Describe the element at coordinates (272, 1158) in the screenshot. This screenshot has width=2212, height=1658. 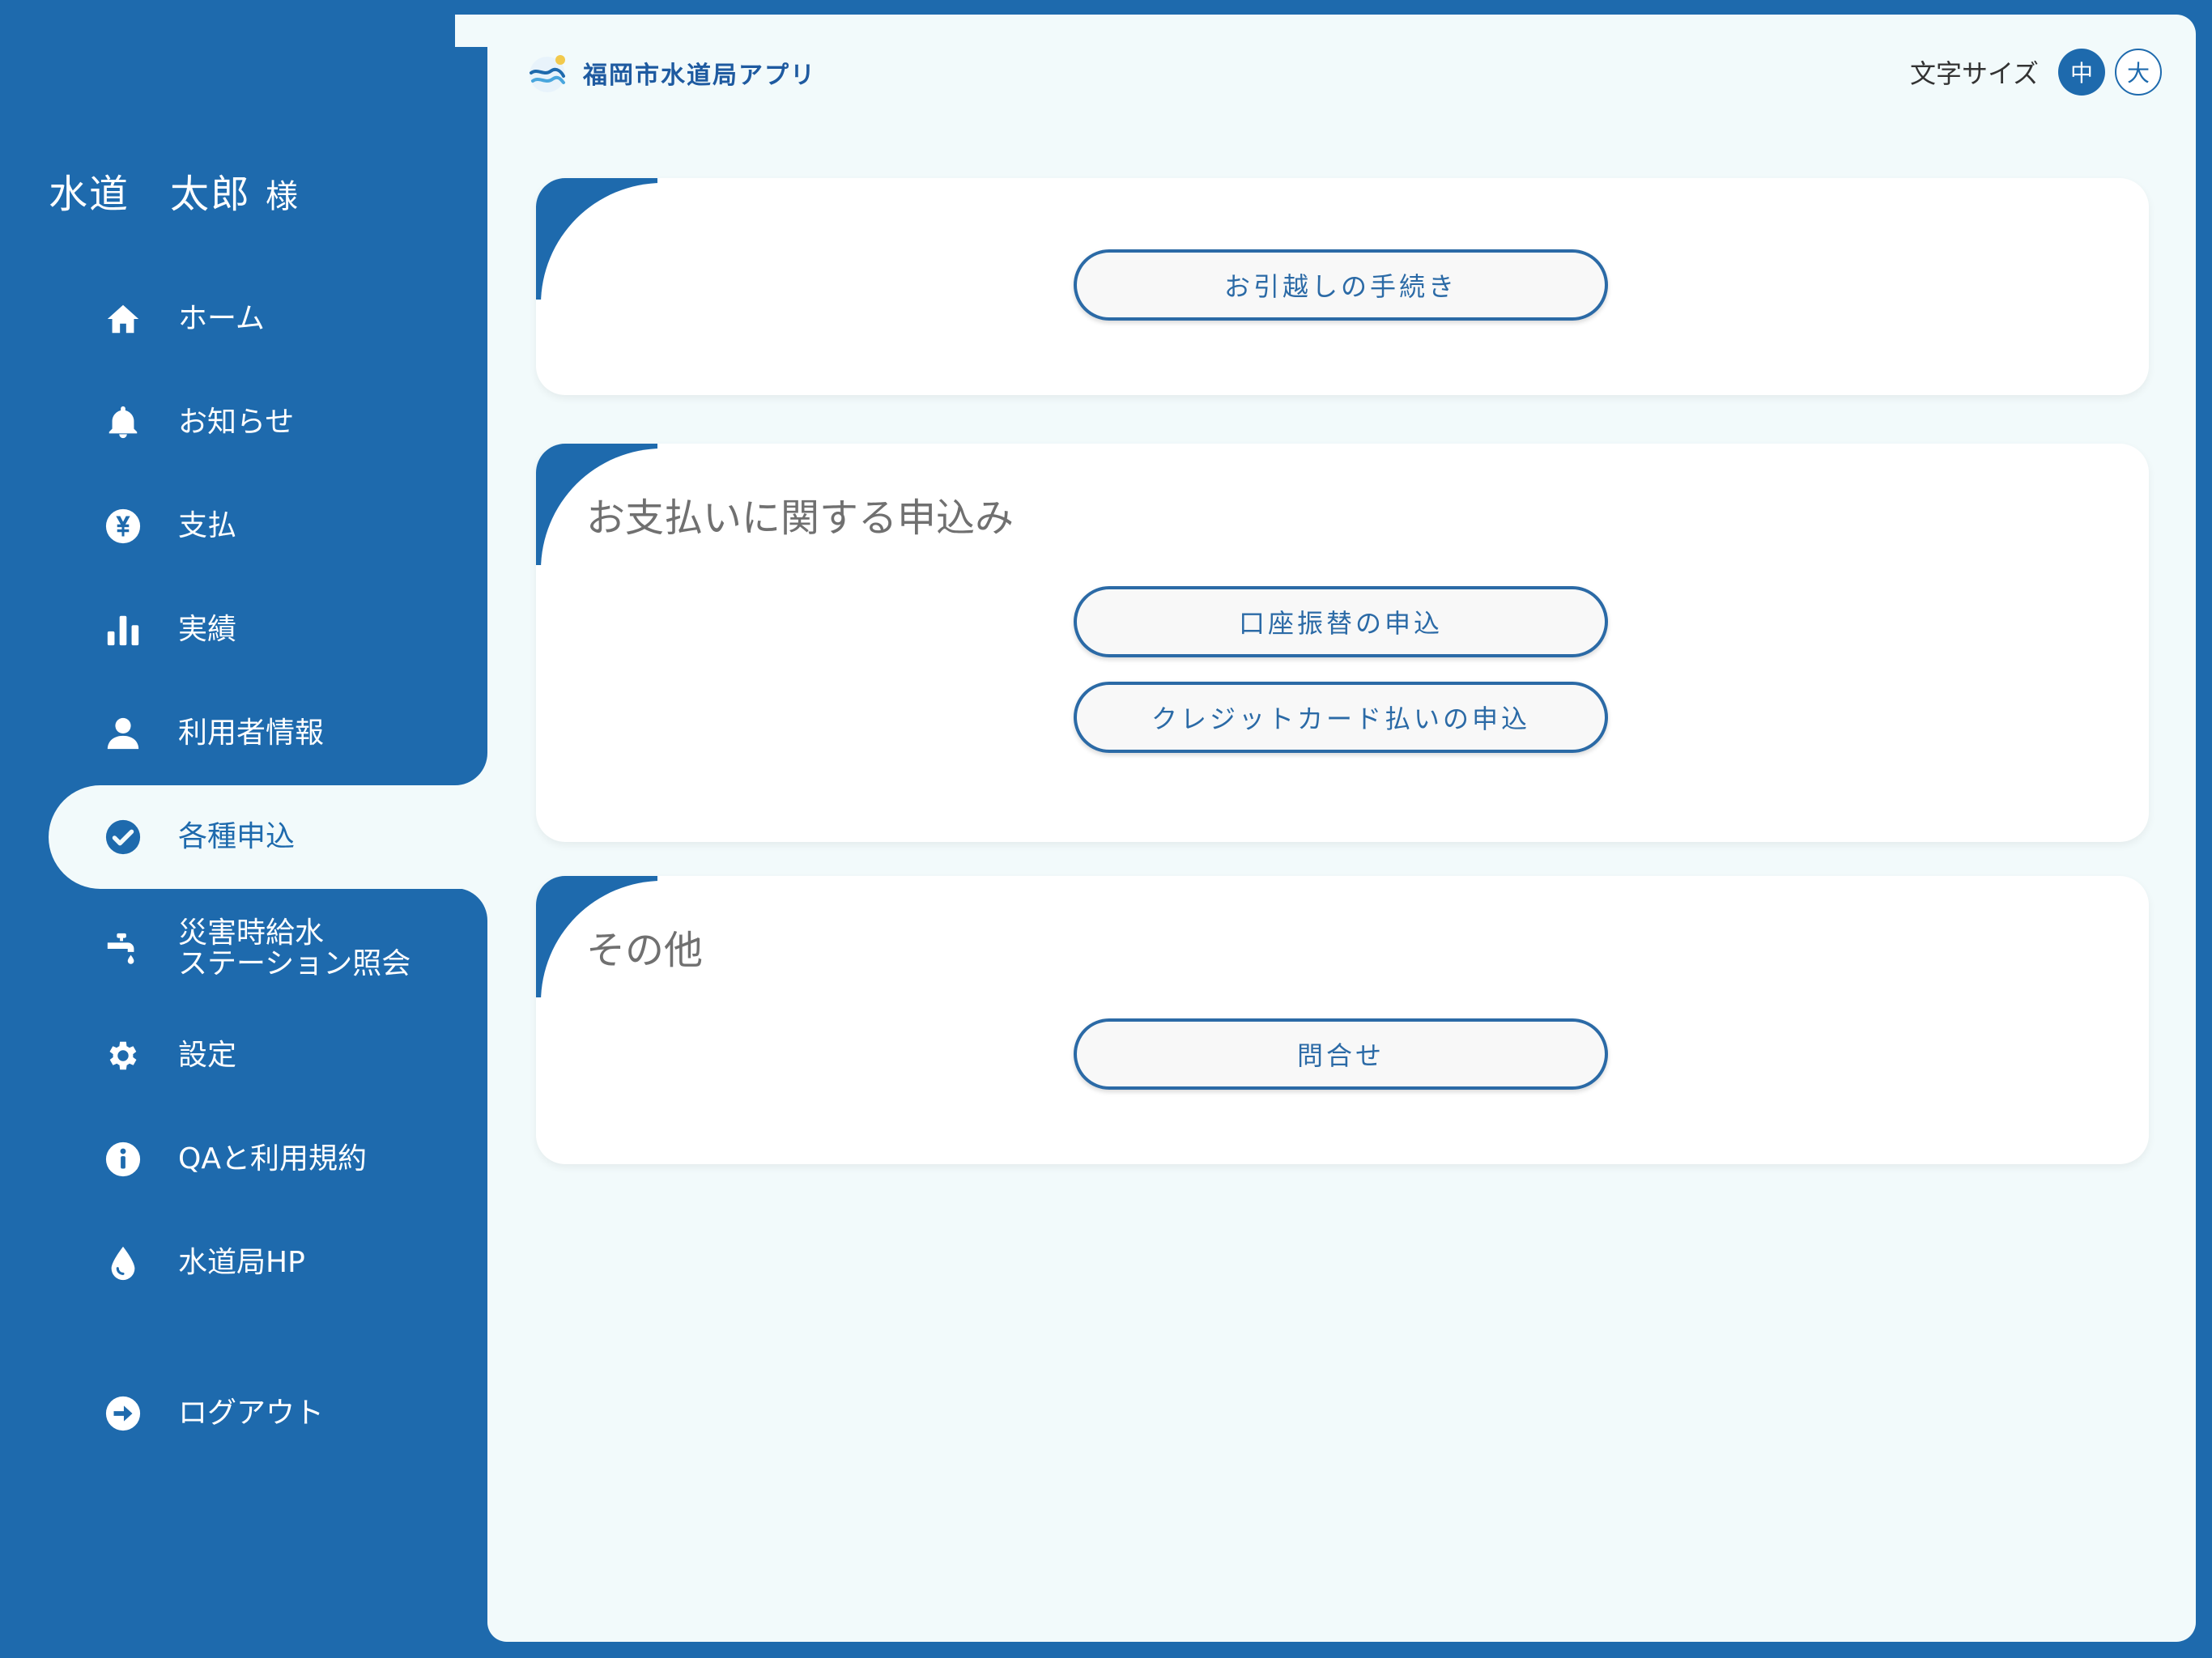
I see `sidebar-item-label: QAと利用規約` at that location.